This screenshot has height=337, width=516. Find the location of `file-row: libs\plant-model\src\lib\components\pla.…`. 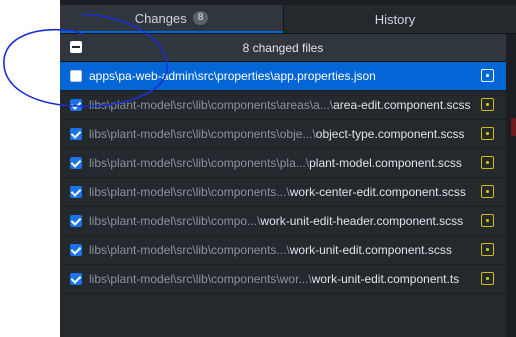

file-row: libs\plant-model\src\lib\components\pla.… is located at coordinates (283, 163).